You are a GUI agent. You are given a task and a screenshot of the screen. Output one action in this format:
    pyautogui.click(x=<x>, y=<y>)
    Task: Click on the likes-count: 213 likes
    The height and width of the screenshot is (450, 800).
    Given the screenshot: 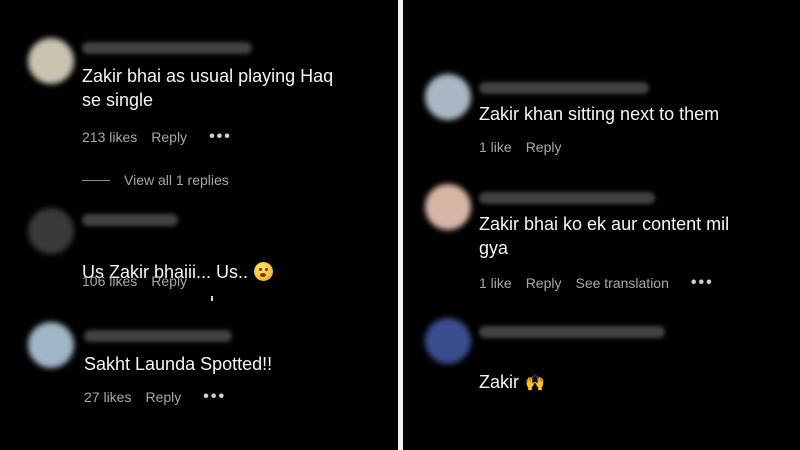 What is the action you would take?
    pyautogui.click(x=109, y=137)
    